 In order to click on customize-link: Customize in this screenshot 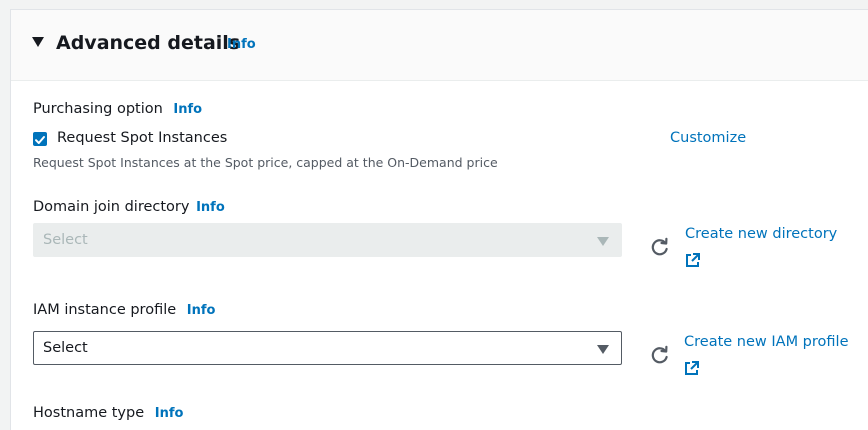, I will do `click(708, 138)`.